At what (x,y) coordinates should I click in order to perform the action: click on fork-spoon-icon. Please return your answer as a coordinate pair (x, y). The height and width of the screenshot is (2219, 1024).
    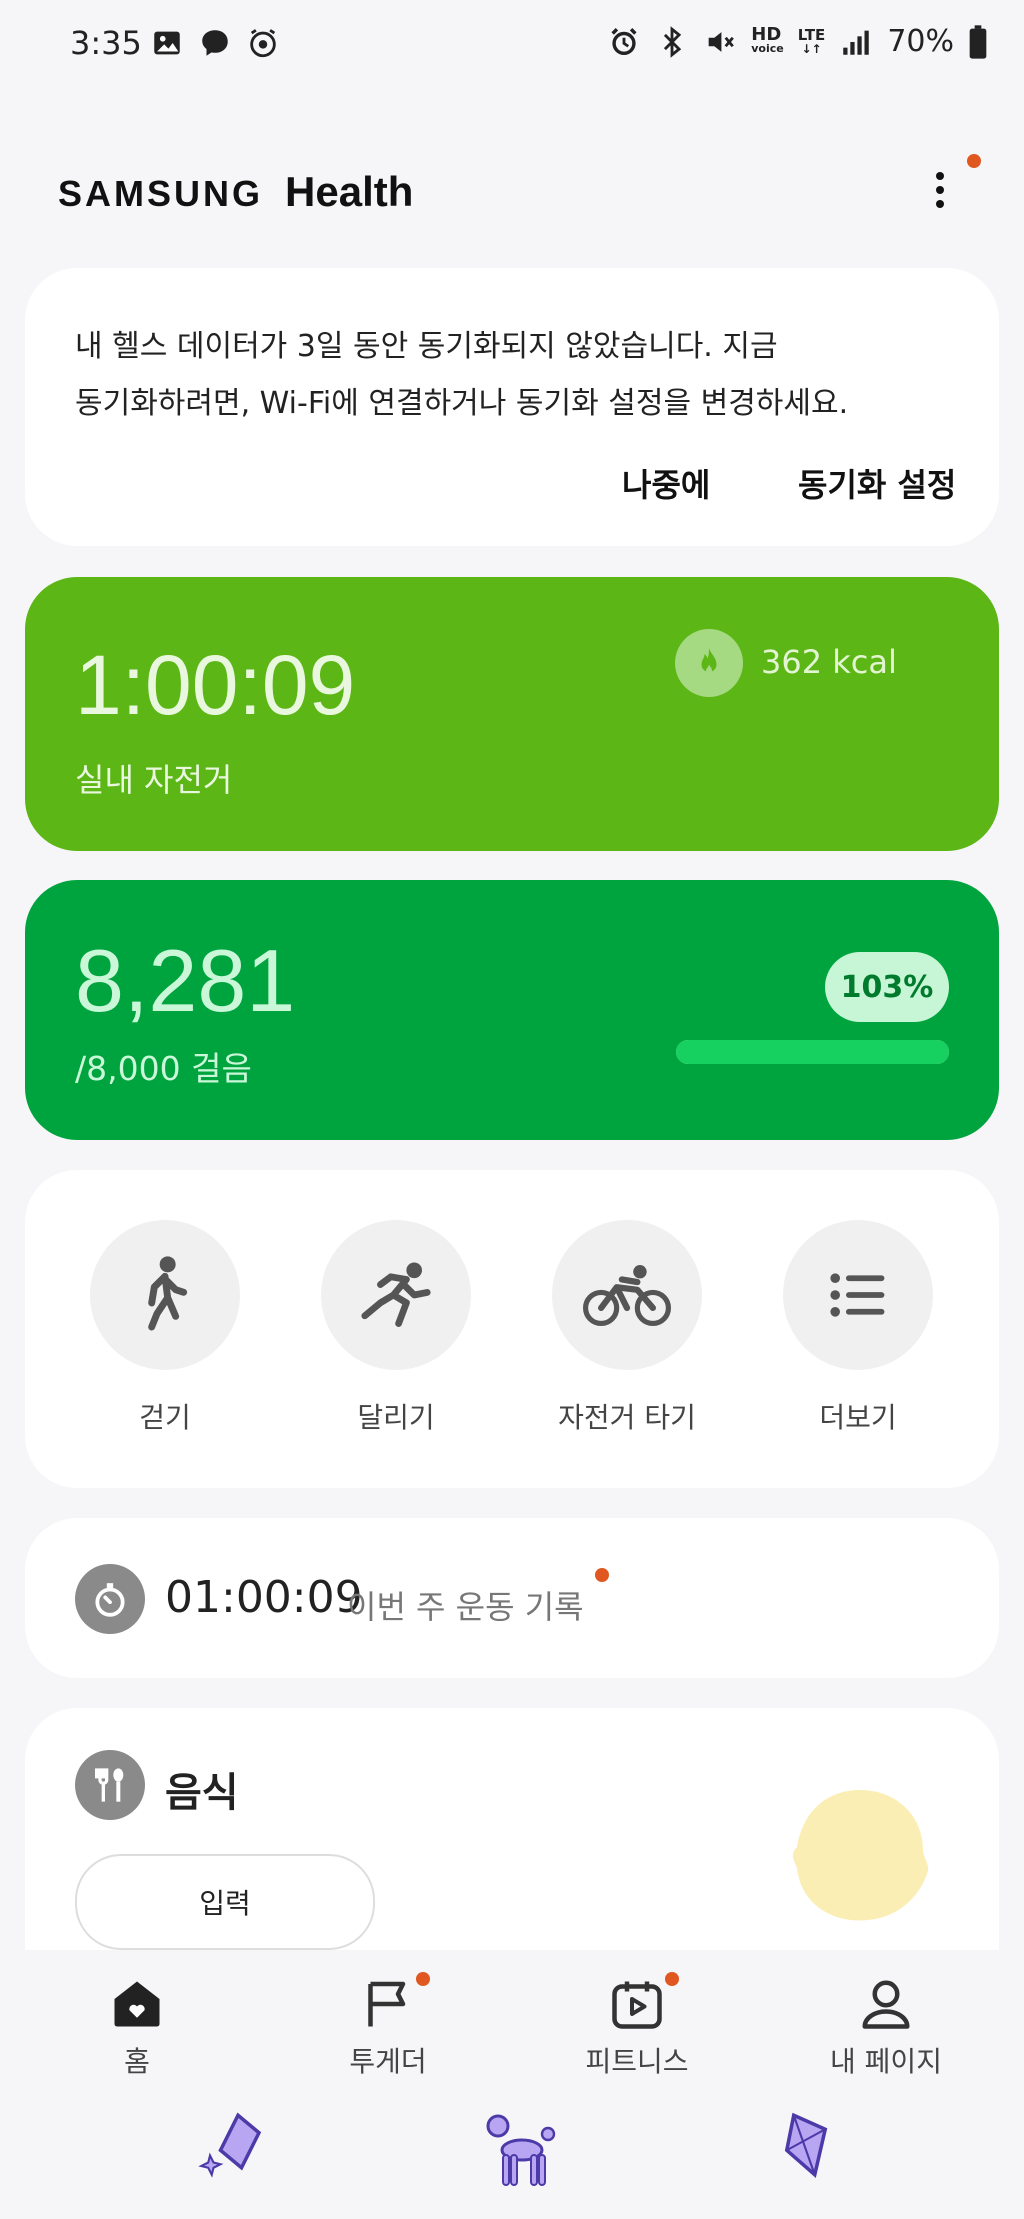
    Looking at the image, I should click on (110, 1785).